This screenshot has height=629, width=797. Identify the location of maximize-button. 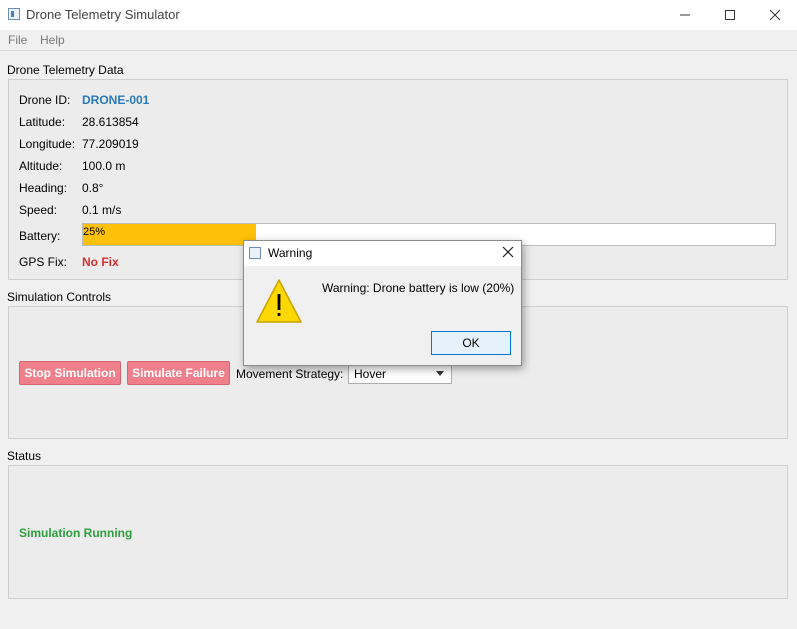
(730, 15).